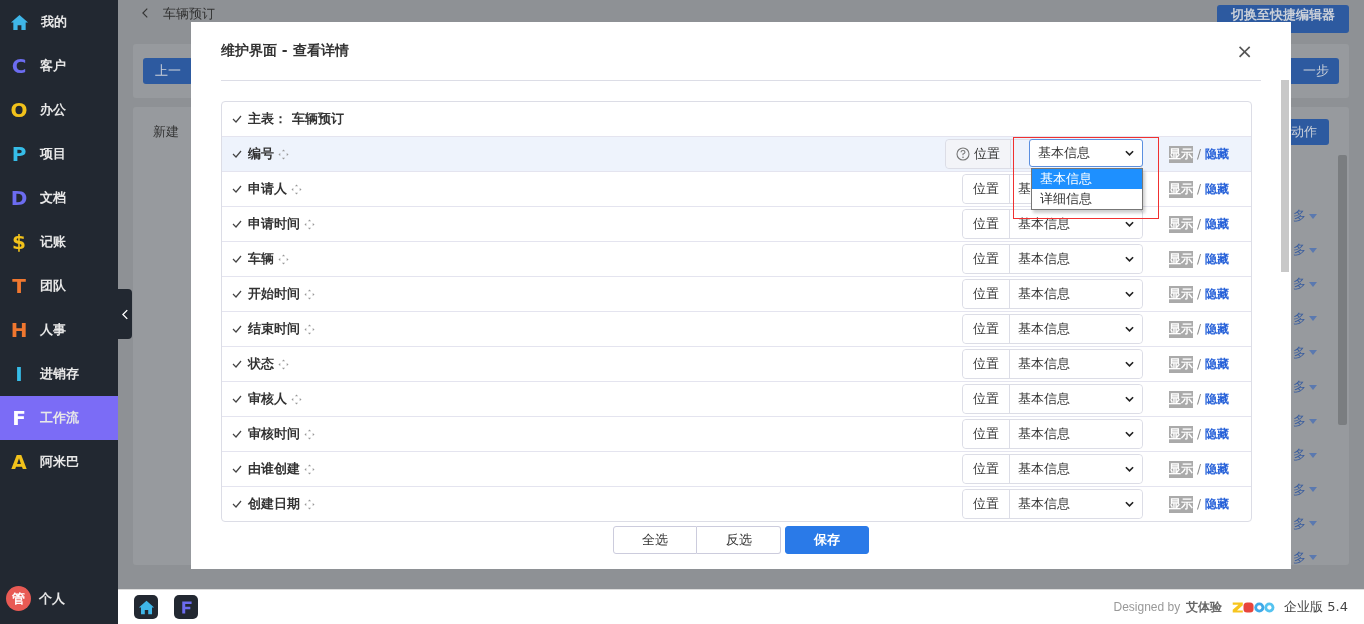  I want to click on nav-item: 我的, so click(59, 22).